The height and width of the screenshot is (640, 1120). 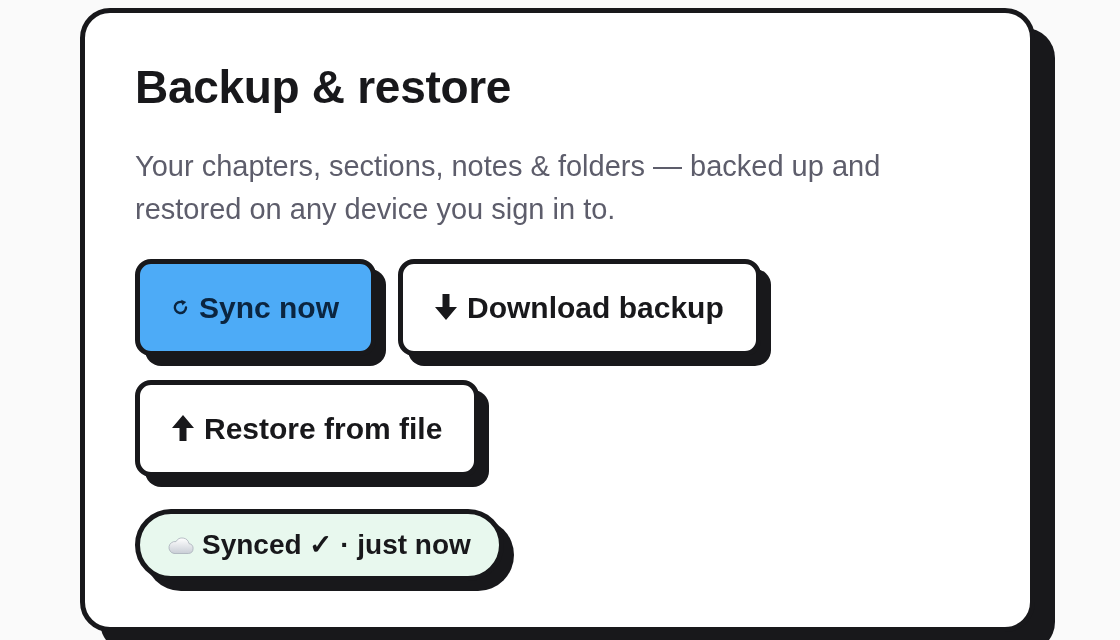 I want to click on card-title: Backup & restore, so click(x=324, y=87).